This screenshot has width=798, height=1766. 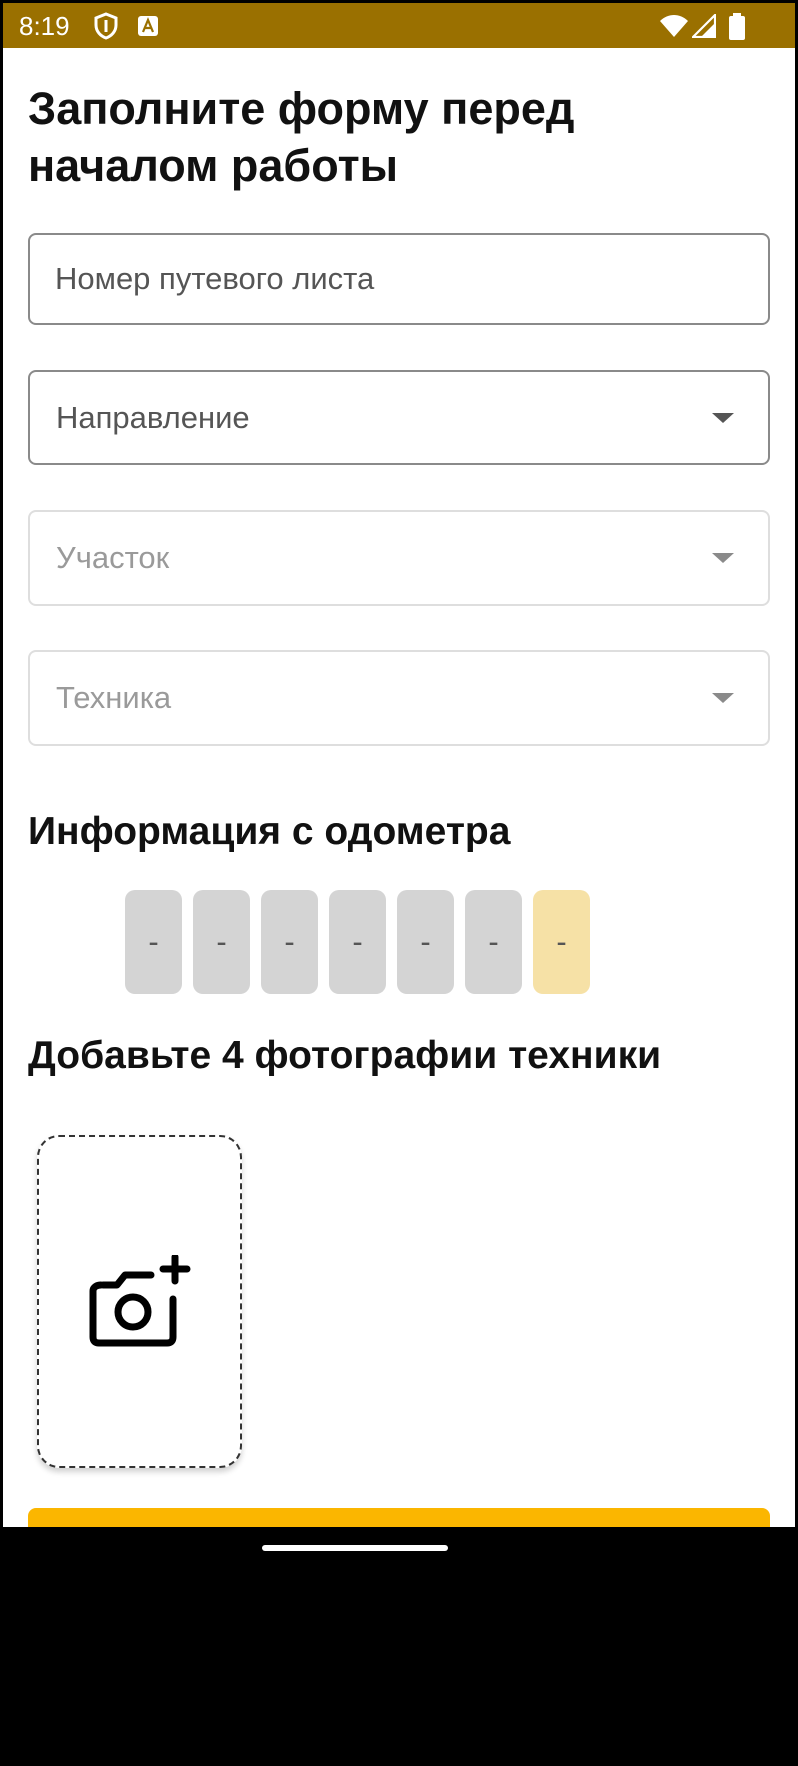 What do you see at coordinates (355, 1548) in the screenshot?
I see `home-handle` at bounding box center [355, 1548].